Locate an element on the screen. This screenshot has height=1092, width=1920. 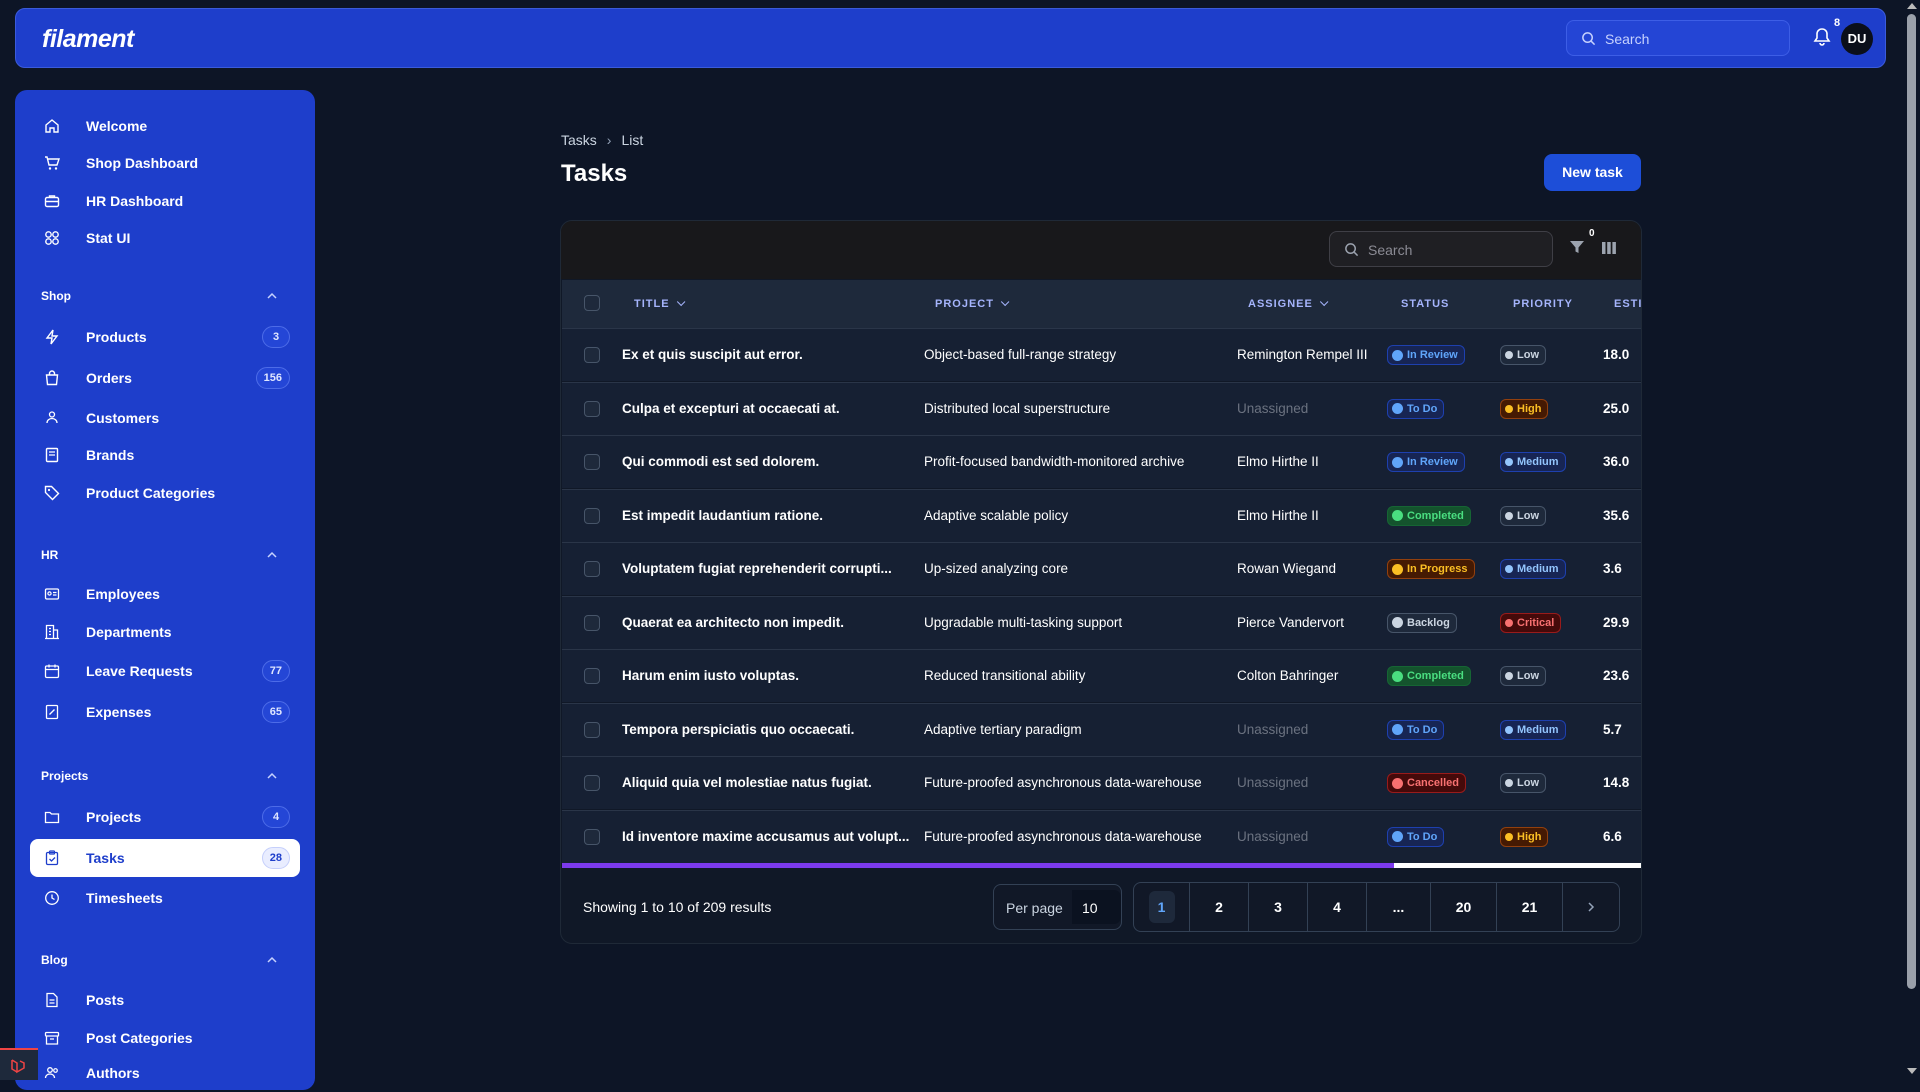
sidebar-item-authors: Authors is located at coordinates (165, 1073).